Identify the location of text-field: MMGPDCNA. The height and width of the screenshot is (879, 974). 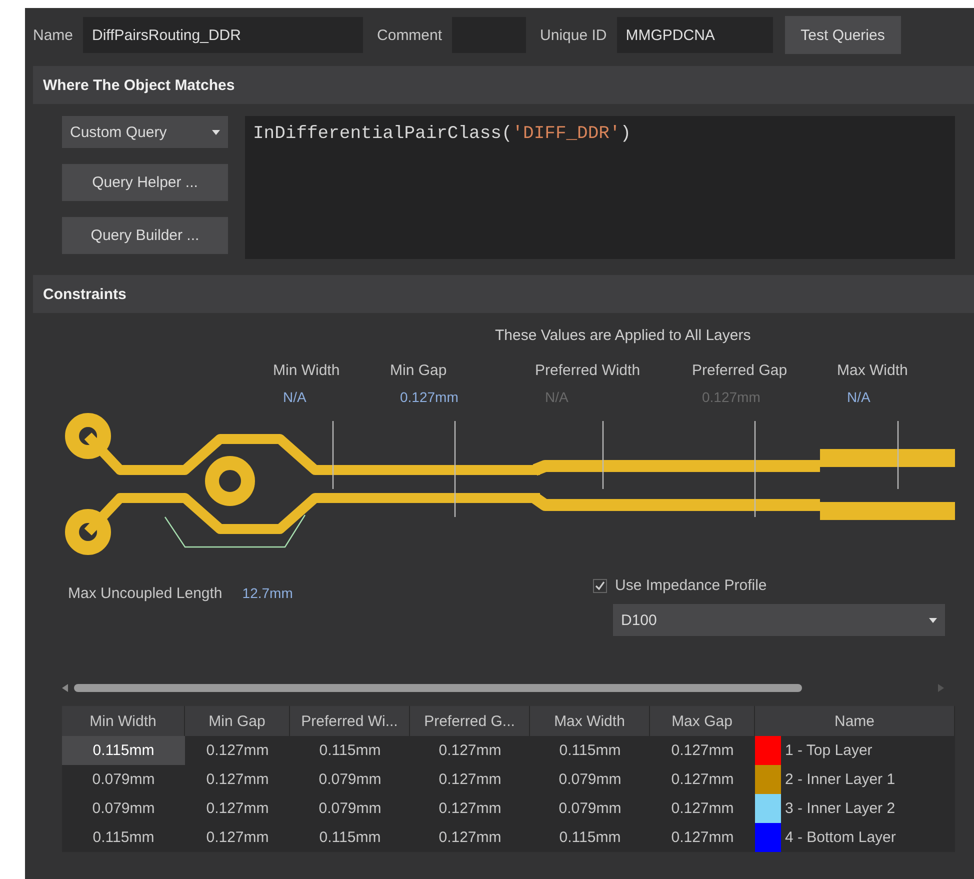
(694, 35).